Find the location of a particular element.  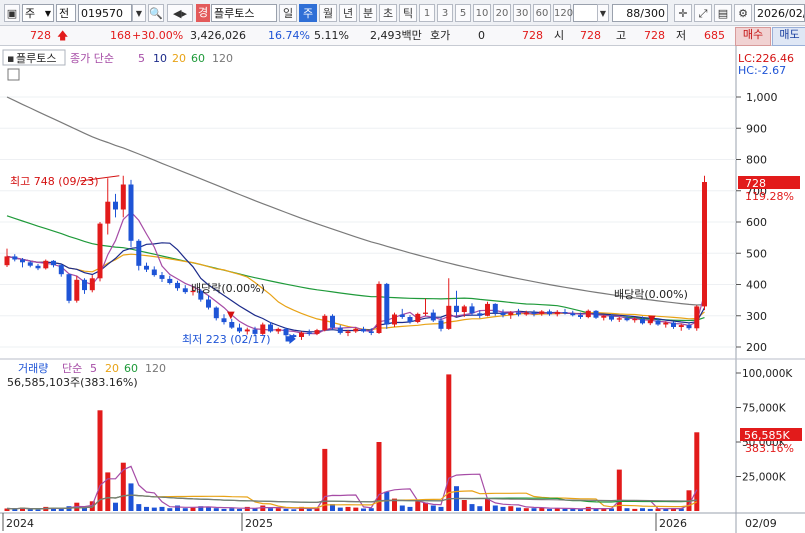

gear-icon: ⚙ is located at coordinates (743, 13).